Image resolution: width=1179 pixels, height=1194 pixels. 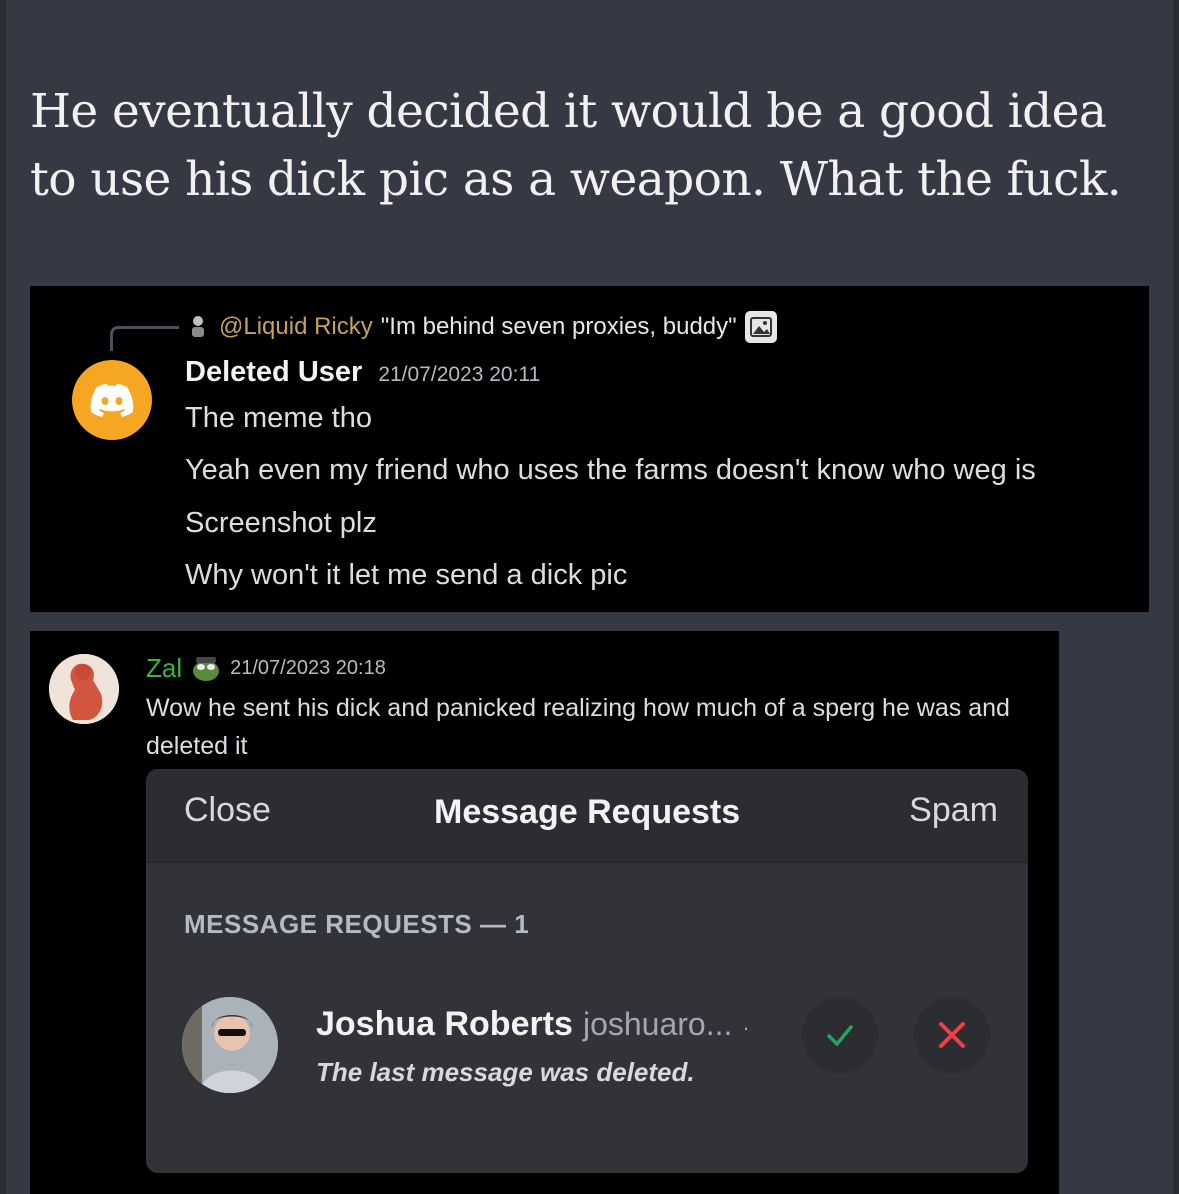 I want to click on message-header: Zal 21/07/2023 20:18, so click(x=266, y=668).